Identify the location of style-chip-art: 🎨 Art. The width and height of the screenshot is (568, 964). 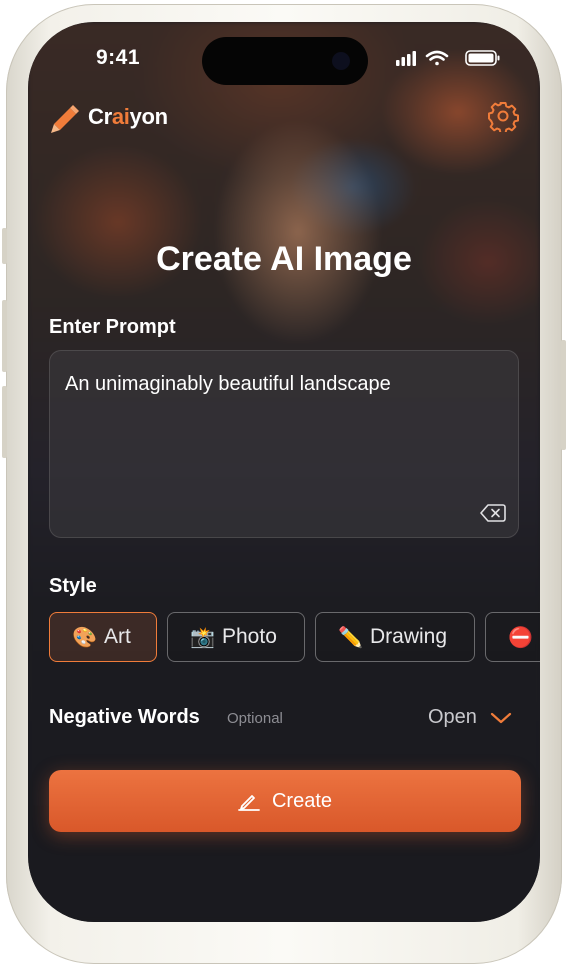
(103, 637).